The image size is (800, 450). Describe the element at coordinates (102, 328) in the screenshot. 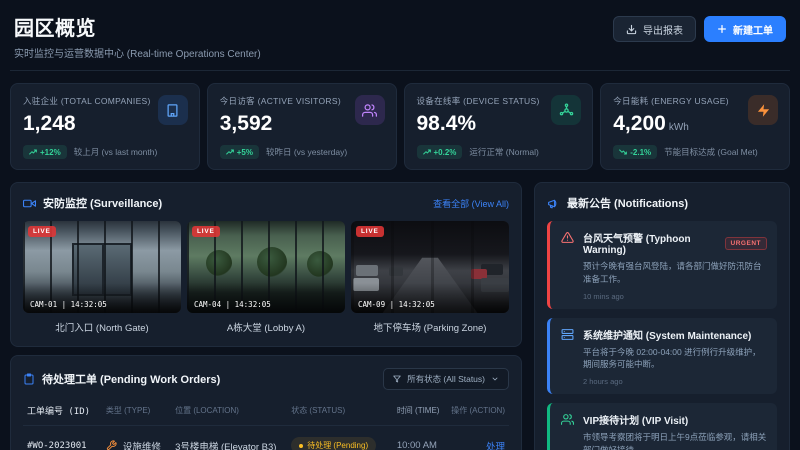

I see `camera-caption: 北门入口 (North Gate)` at that location.